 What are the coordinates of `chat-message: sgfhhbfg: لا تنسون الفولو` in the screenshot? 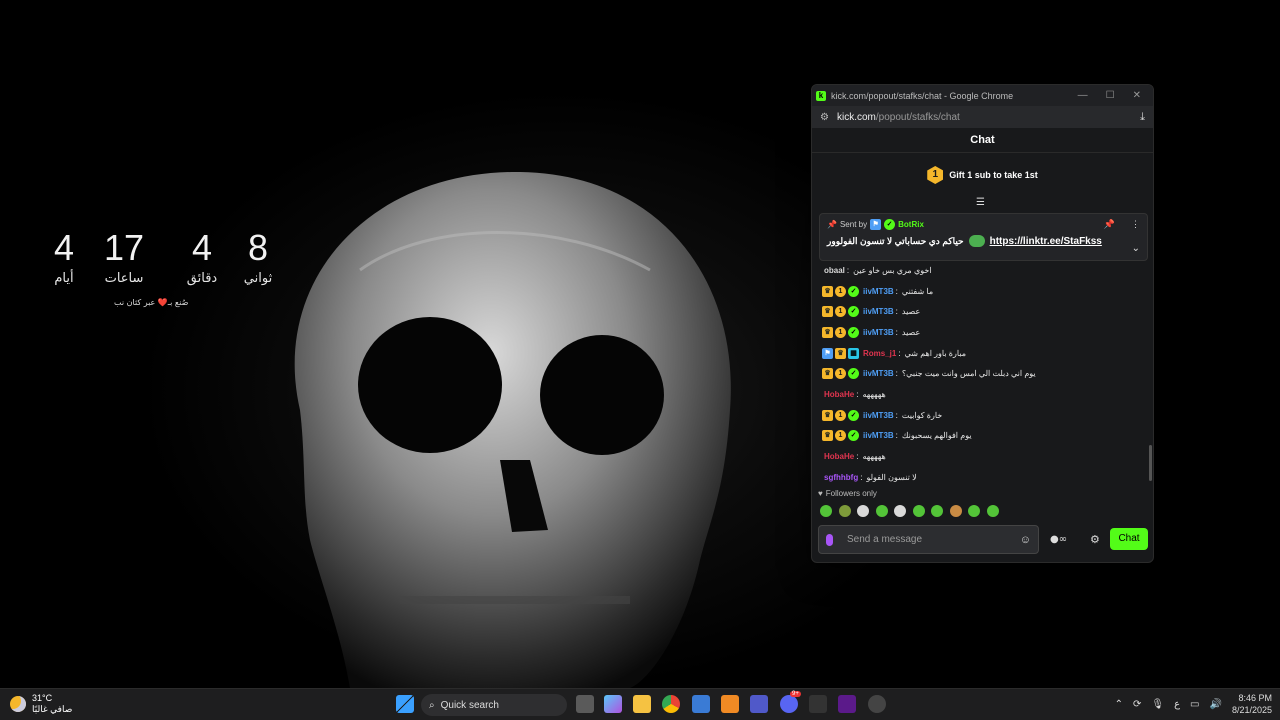 It's located at (982, 474).